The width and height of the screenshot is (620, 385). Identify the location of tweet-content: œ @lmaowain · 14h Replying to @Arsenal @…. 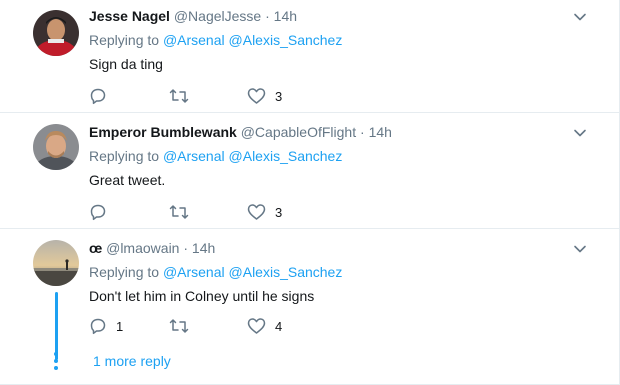
(334, 272).